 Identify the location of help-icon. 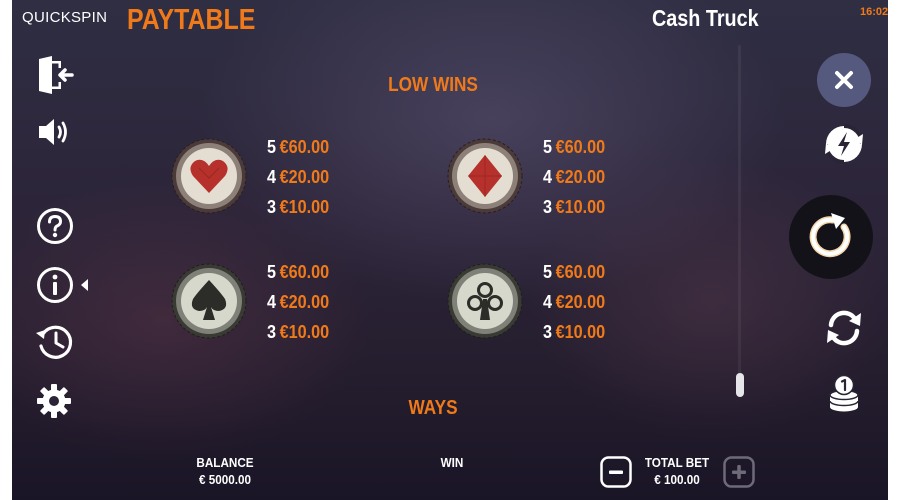
(55, 226).